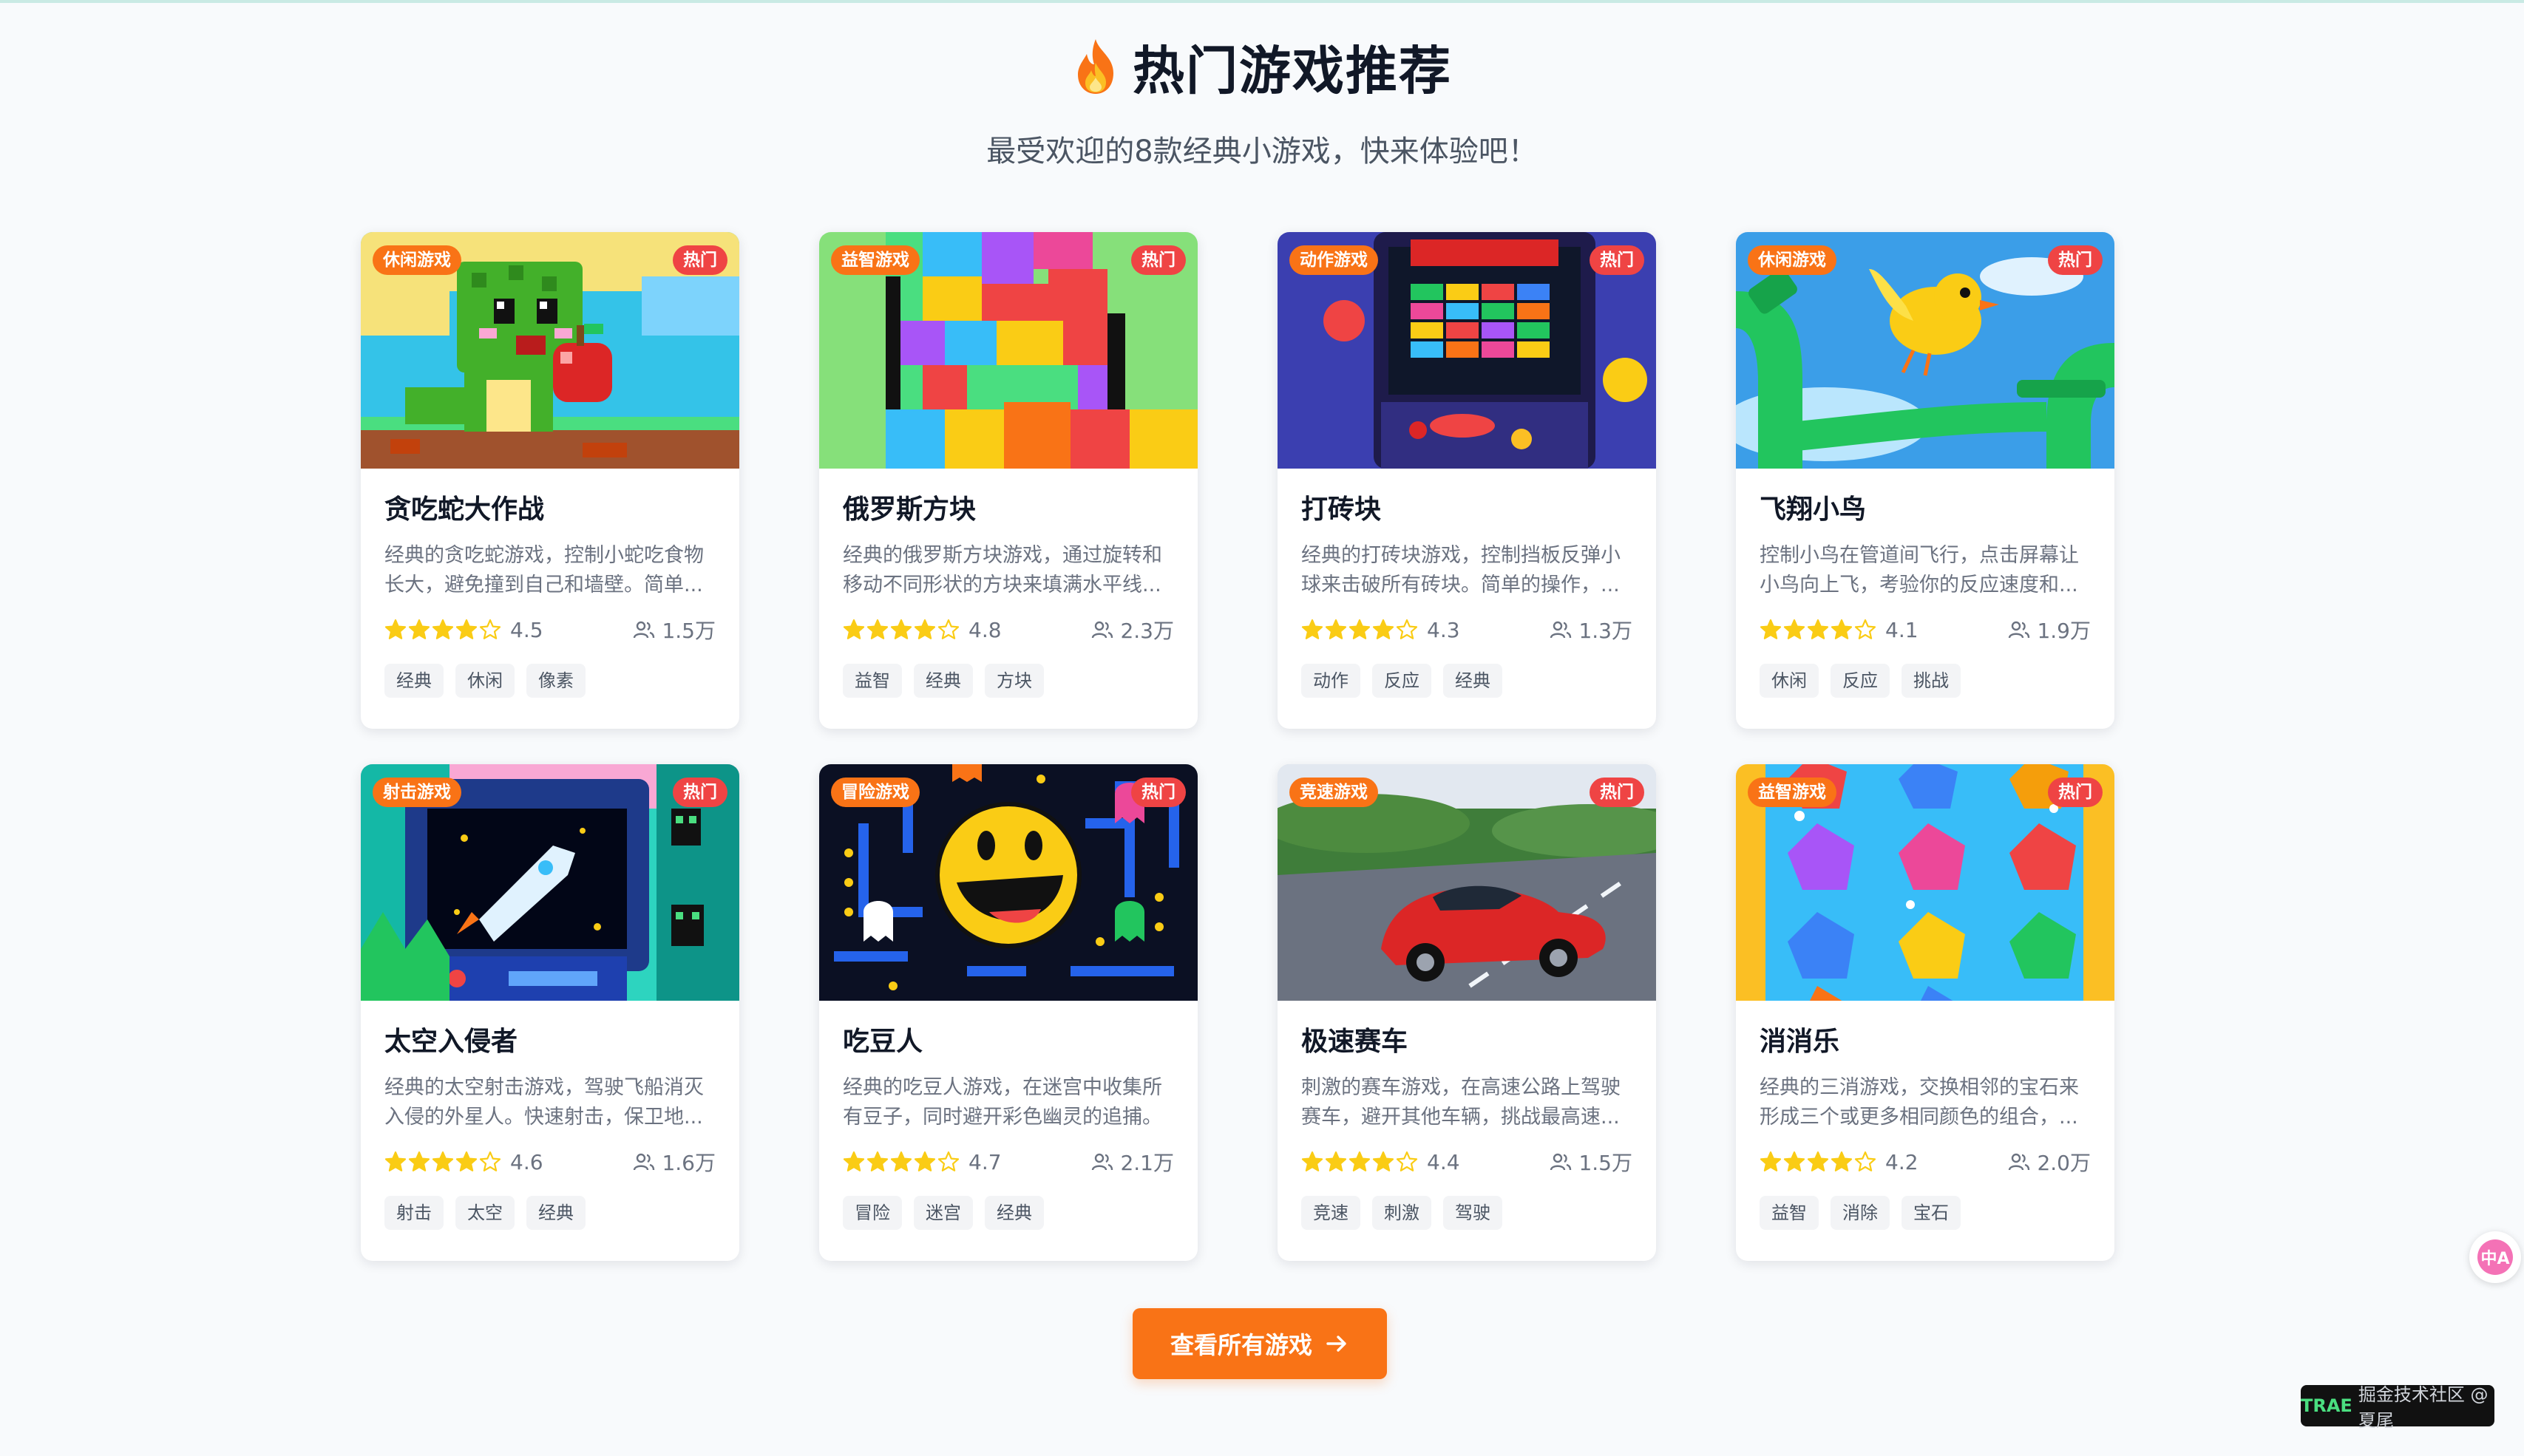 This screenshot has width=2524, height=1456. I want to click on tag: 驾驶, so click(1472, 1213).